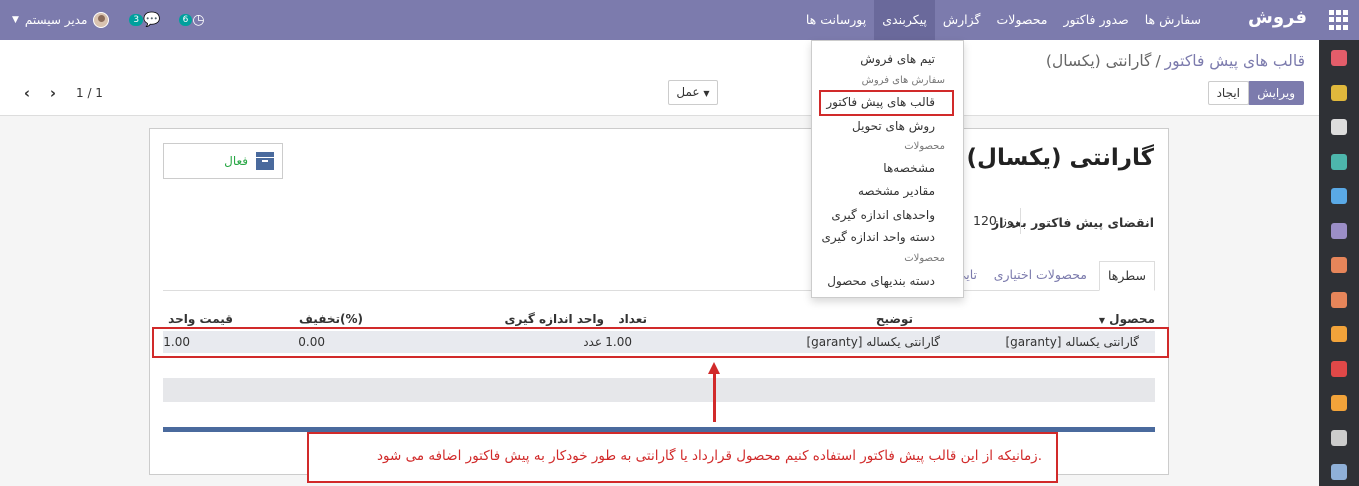  Describe the element at coordinates (1339, 403) in the screenshot. I see `helpdesk-icon` at that location.